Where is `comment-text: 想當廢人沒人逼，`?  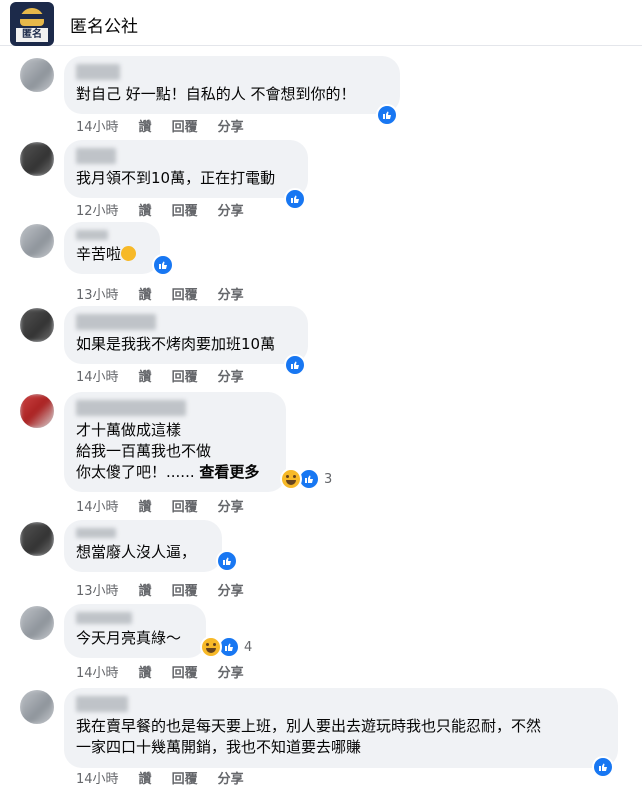 comment-text: 想當廢人沒人逼， is located at coordinates (136, 552).